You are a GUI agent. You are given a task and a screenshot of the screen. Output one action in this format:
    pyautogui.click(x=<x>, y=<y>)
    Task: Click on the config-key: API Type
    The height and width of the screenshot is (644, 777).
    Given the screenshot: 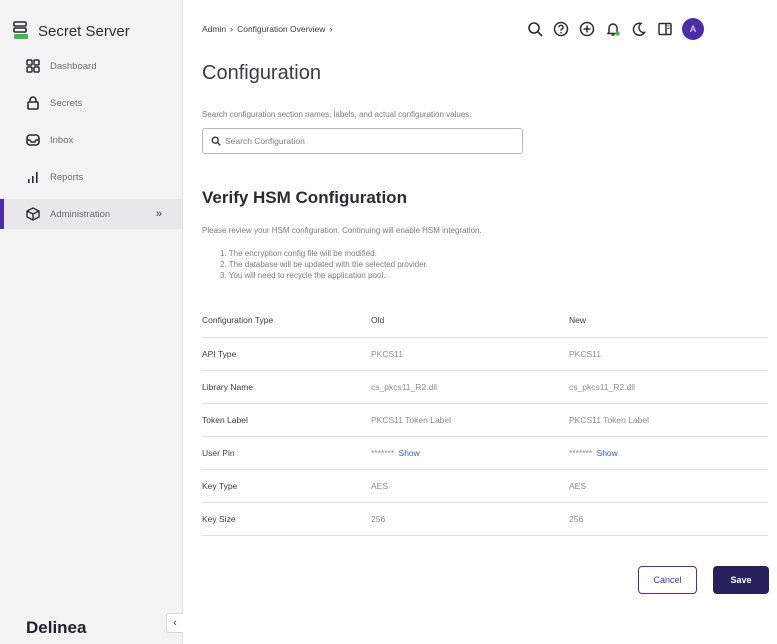 What is the action you would take?
    pyautogui.click(x=286, y=354)
    